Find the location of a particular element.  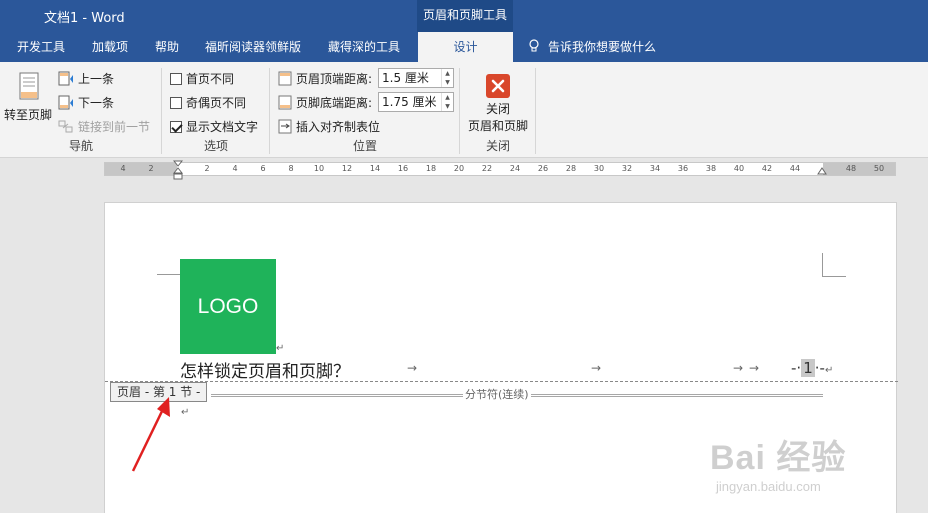

ruler-tick-label: 20 is located at coordinates (459, 168).